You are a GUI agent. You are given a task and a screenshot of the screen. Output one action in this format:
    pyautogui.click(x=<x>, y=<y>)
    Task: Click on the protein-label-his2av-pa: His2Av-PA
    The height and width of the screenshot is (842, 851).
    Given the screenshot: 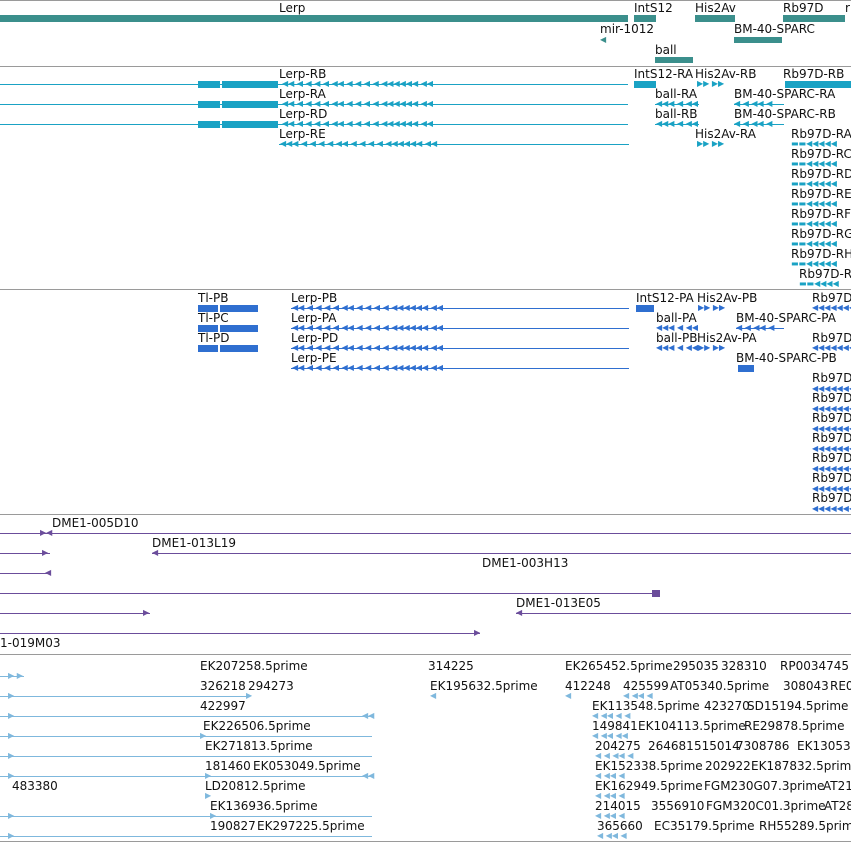 What is the action you would take?
    pyautogui.click(x=727, y=338)
    